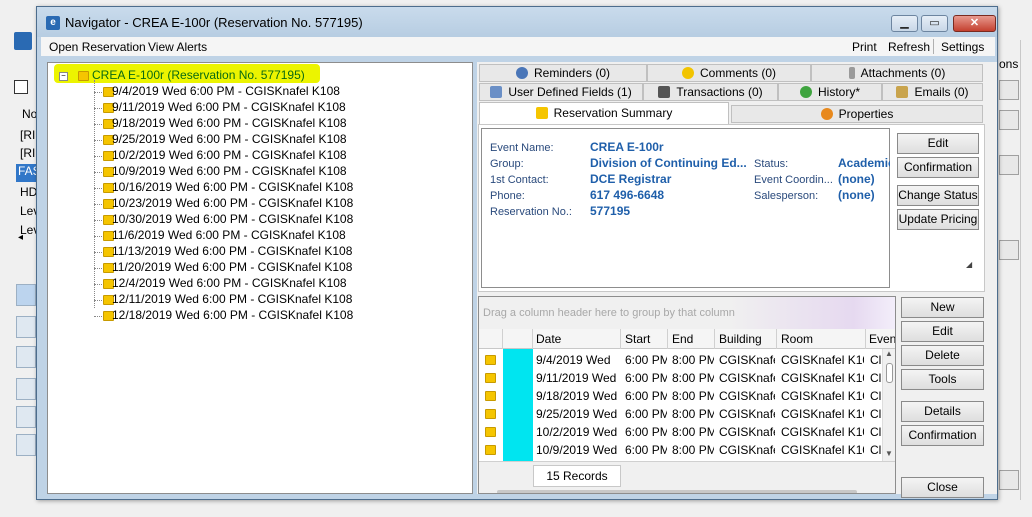  What do you see at coordinates (897, 73) in the screenshot?
I see `tab-attachments: Attachments (0)` at bounding box center [897, 73].